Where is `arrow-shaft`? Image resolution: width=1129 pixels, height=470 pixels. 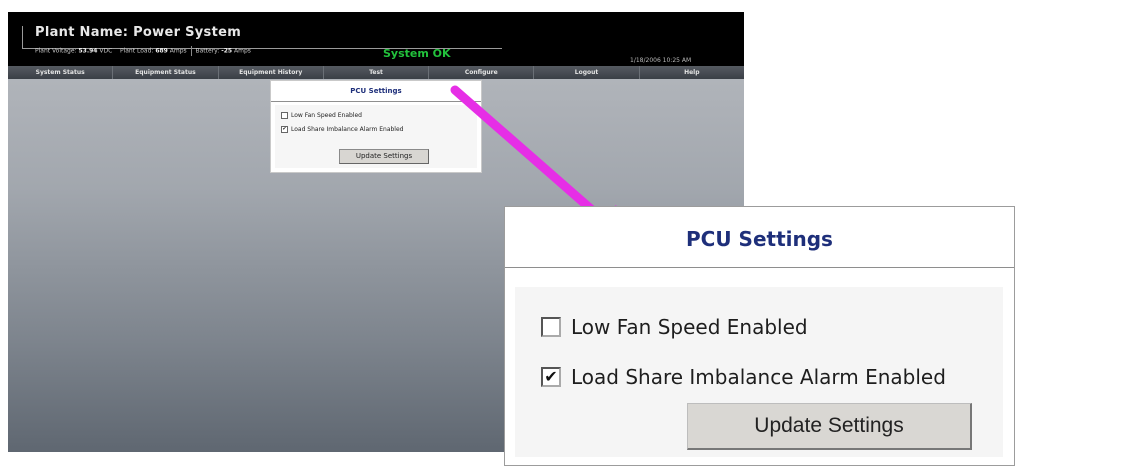 arrow-shaft is located at coordinates (531, 157).